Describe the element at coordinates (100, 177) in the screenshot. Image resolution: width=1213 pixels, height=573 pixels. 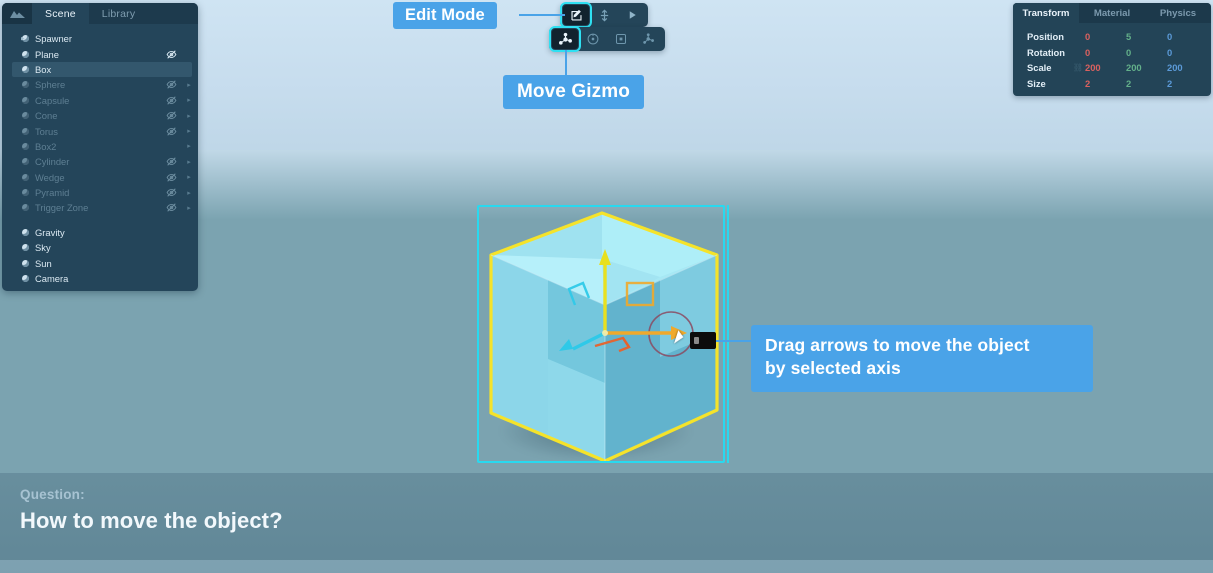
I see `hierarchy-item-wedge: Wedge ▸` at that location.